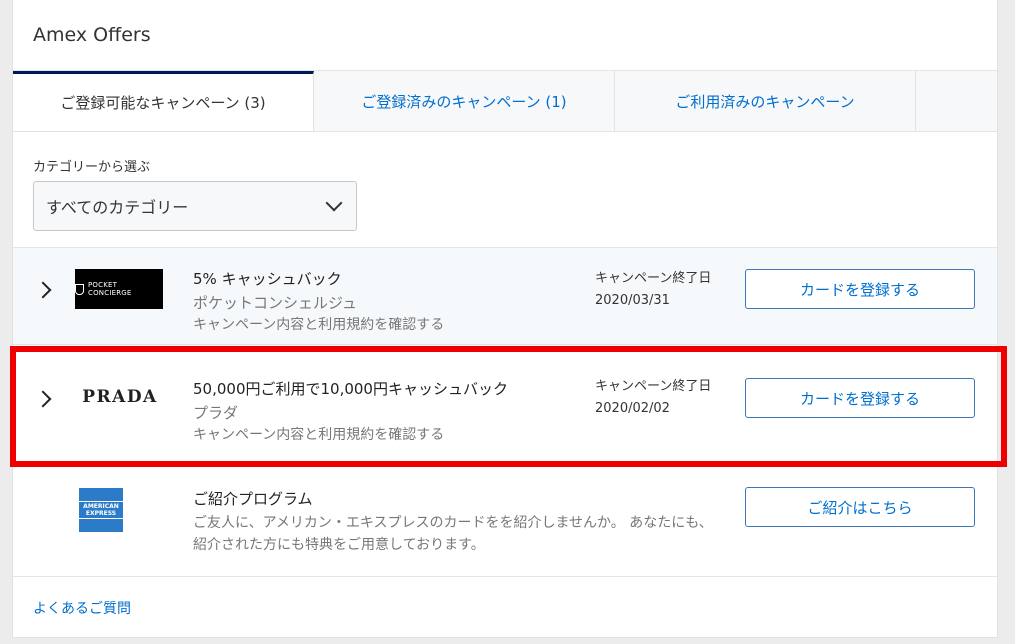 This screenshot has height=644, width=1015. What do you see at coordinates (79, 289) in the screenshot?
I see `shield-icon` at bounding box center [79, 289].